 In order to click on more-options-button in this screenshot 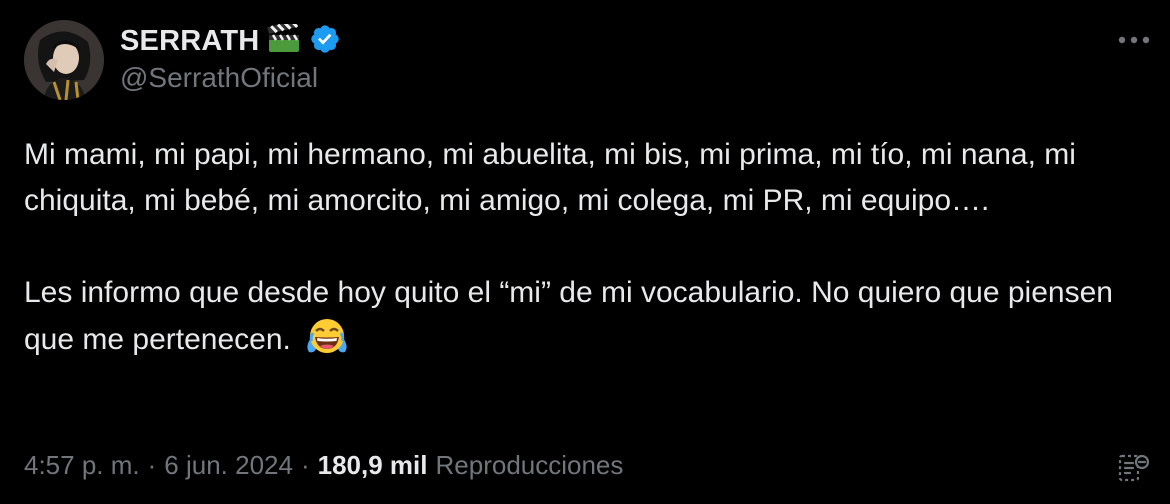, I will do `click(1134, 40)`.